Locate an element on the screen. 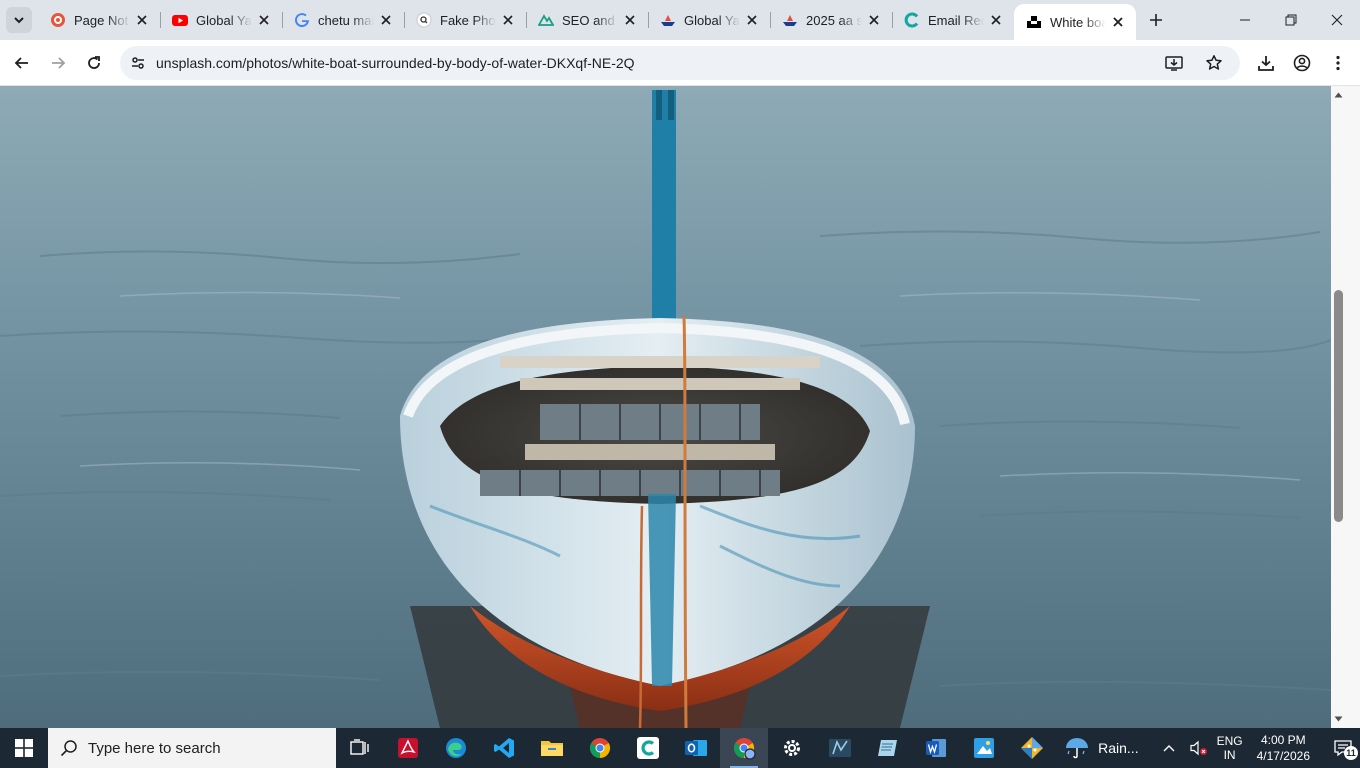  task-view-button is located at coordinates (360, 748).